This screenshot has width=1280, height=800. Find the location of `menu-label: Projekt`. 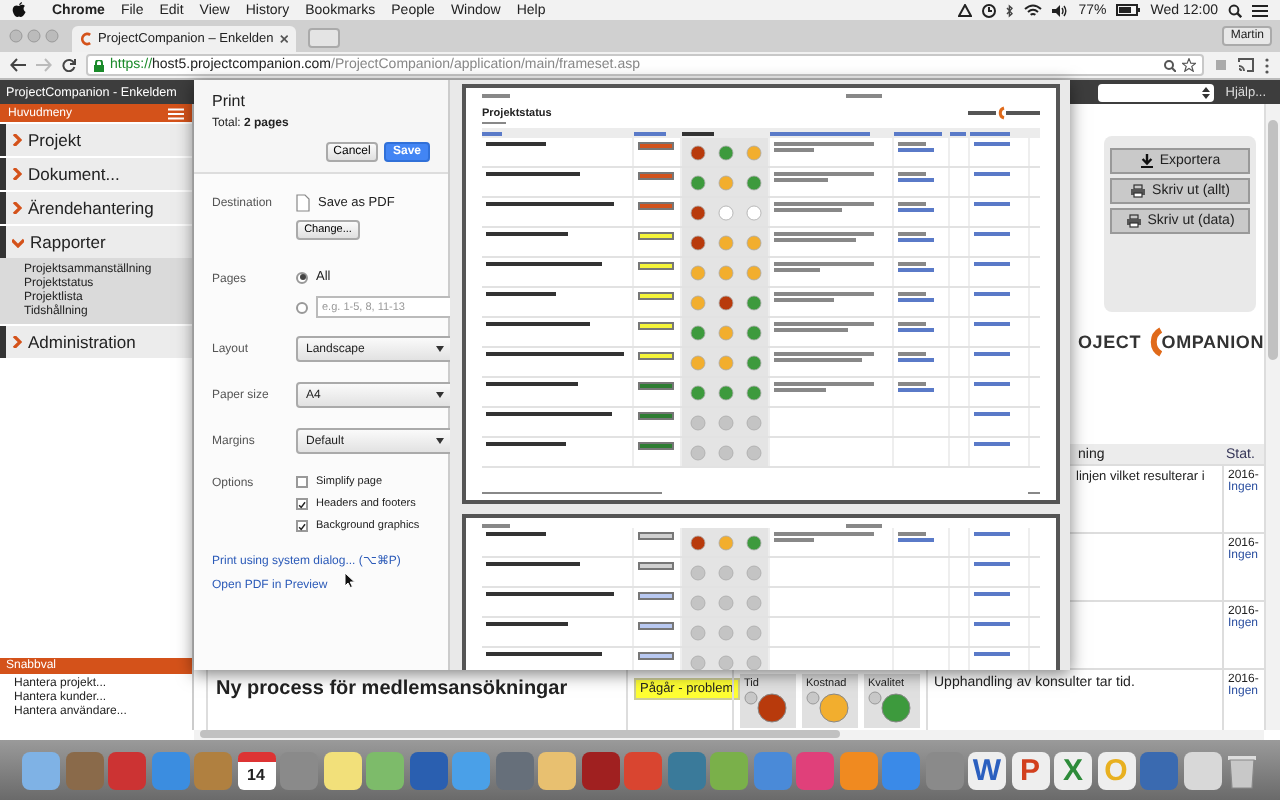

menu-label: Projekt is located at coordinates (54, 140).